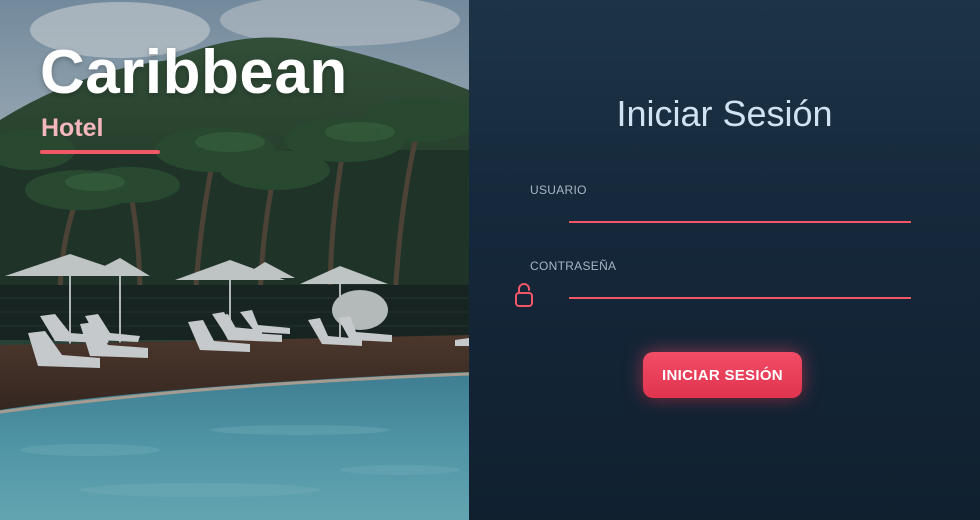 The width and height of the screenshot is (980, 520). Describe the element at coordinates (740, 211) in the screenshot. I see `username-input` at that location.